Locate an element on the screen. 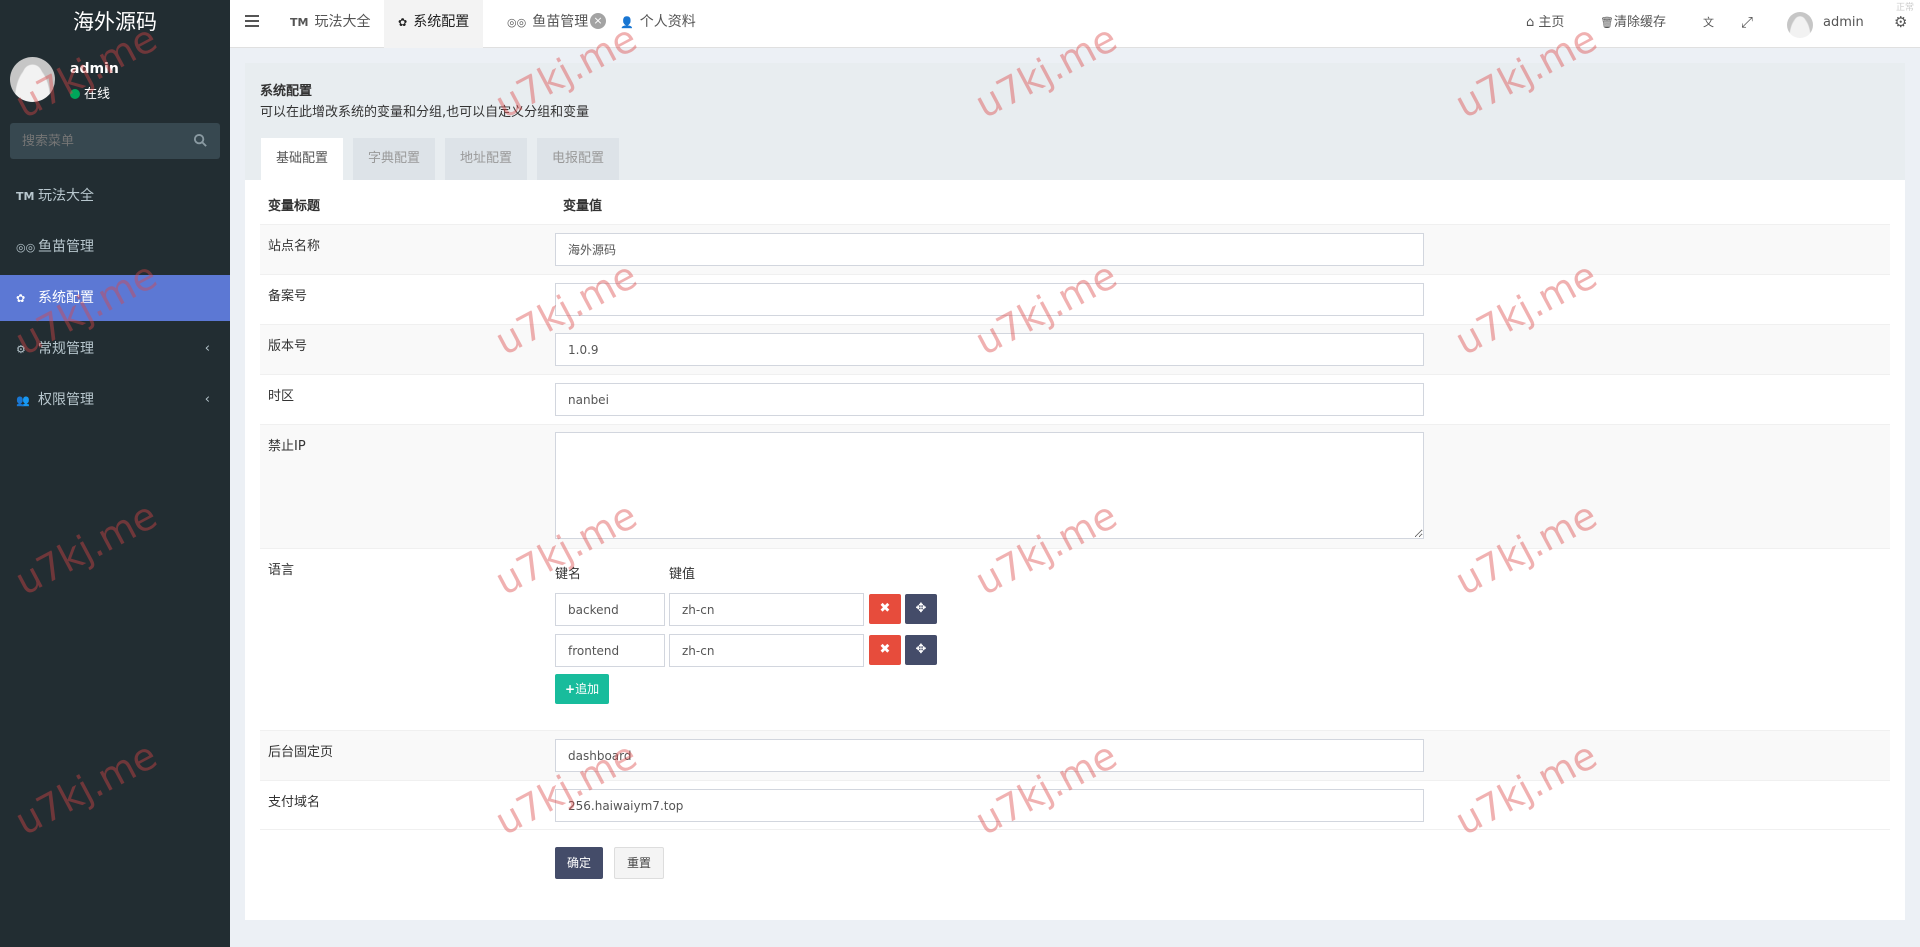  beian-input is located at coordinates (989, 299).